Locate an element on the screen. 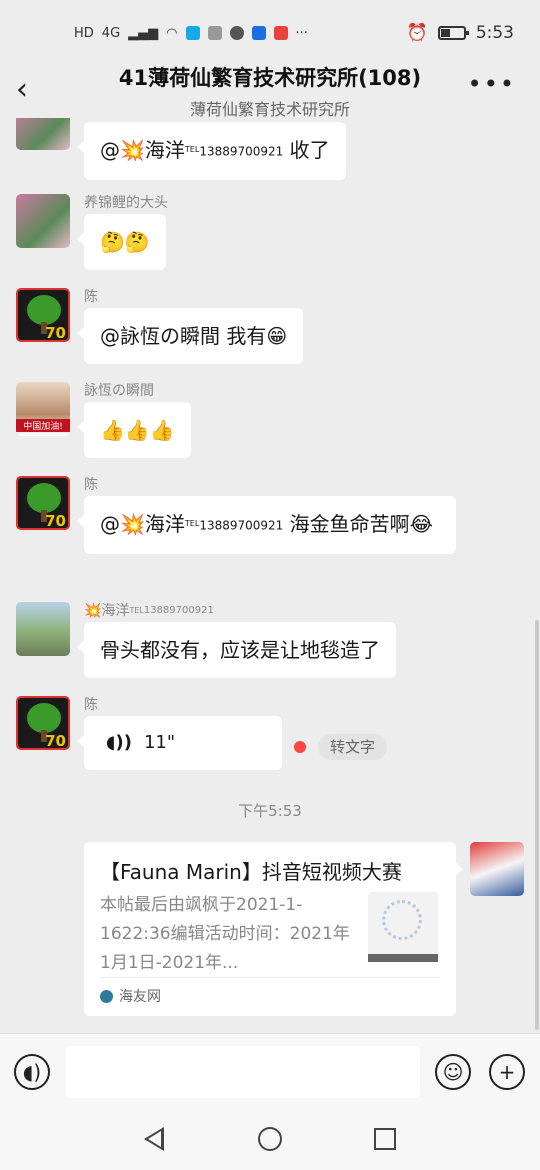 This screenshot has height=1170, width=540. avatar-tag: 中国加油! is located at coordinates (43, 425).